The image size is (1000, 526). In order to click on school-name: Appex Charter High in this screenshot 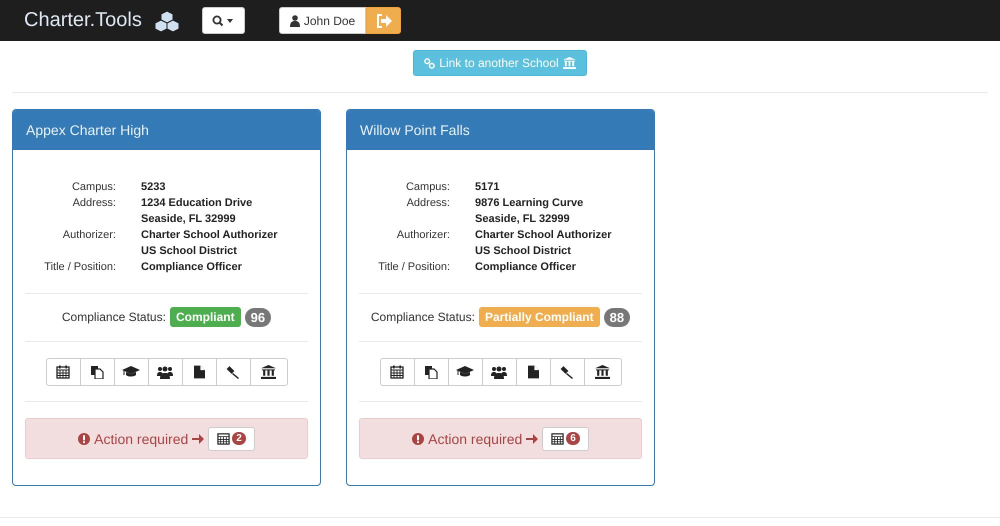, I will do `click(87, 130)`.